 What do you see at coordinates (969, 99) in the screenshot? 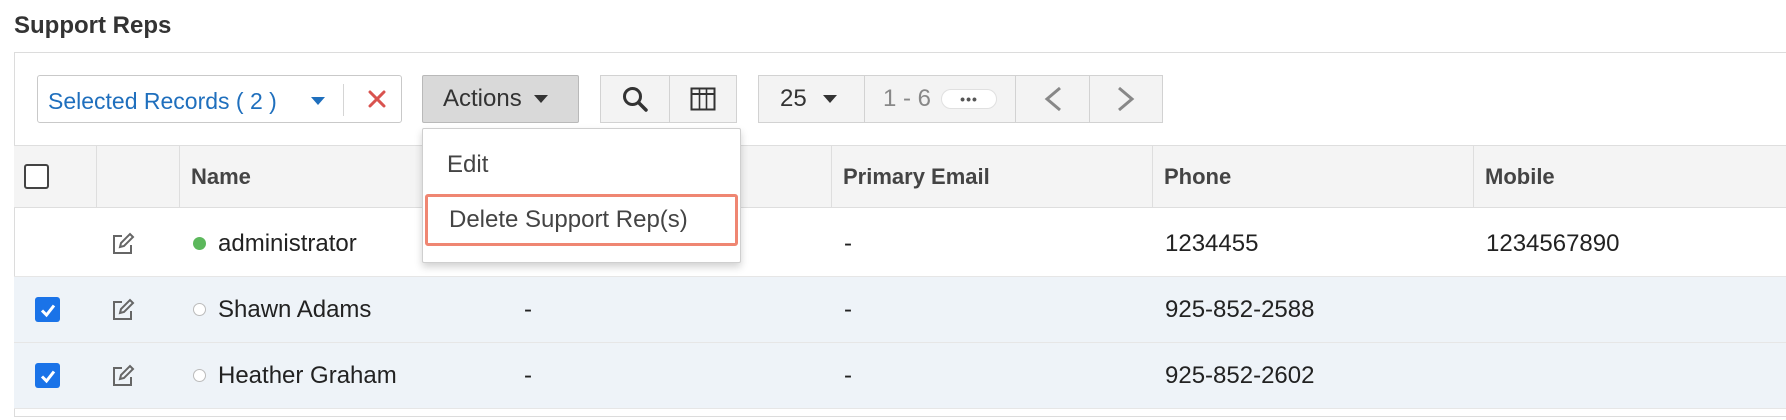
I see `page-jump-button: •••` at bounding box center [969, 99].